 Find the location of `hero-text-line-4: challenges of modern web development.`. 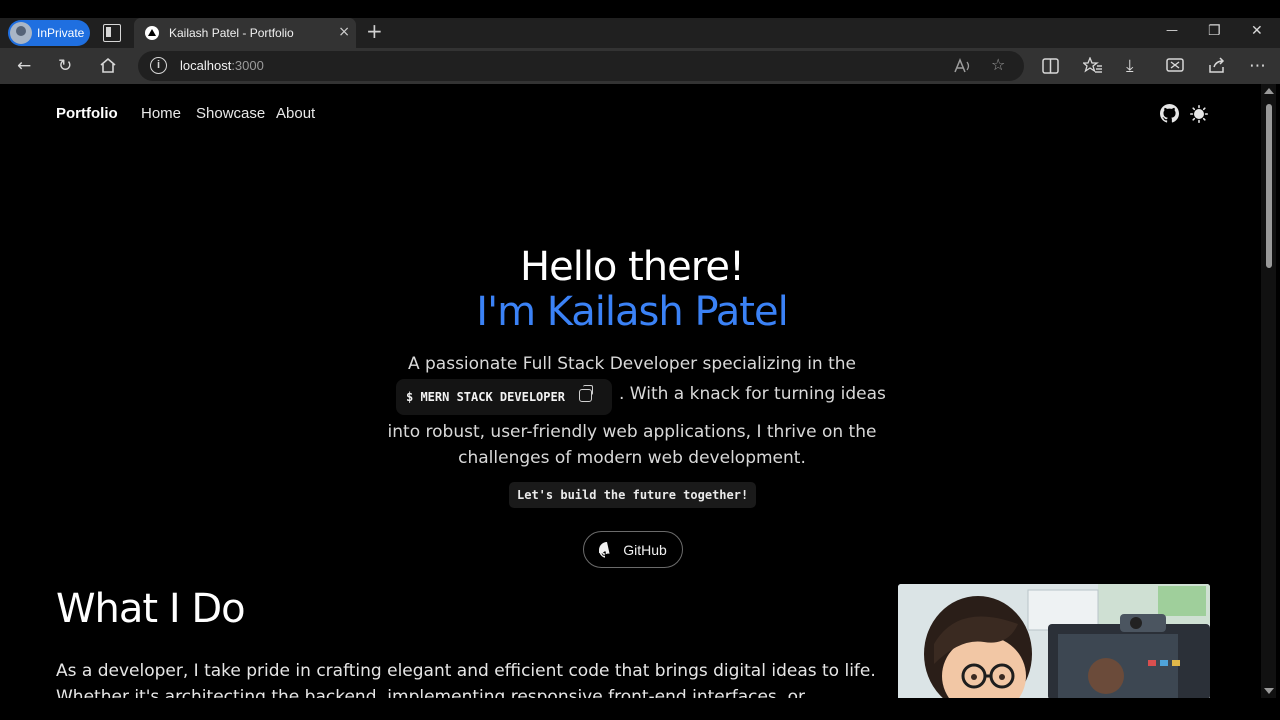

hero-text-line-4: challenges of modern web development. is located at coordinates (632, 458).